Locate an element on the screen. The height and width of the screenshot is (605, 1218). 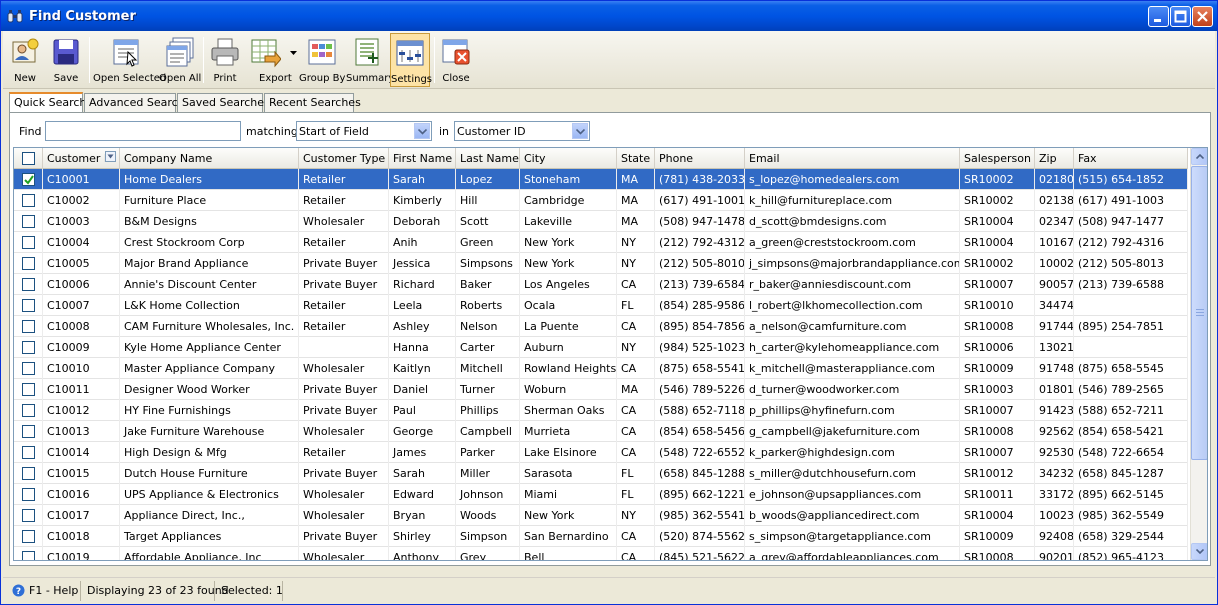
cell-phone: (520) 874-5562 is located at coordinates (700, 536).